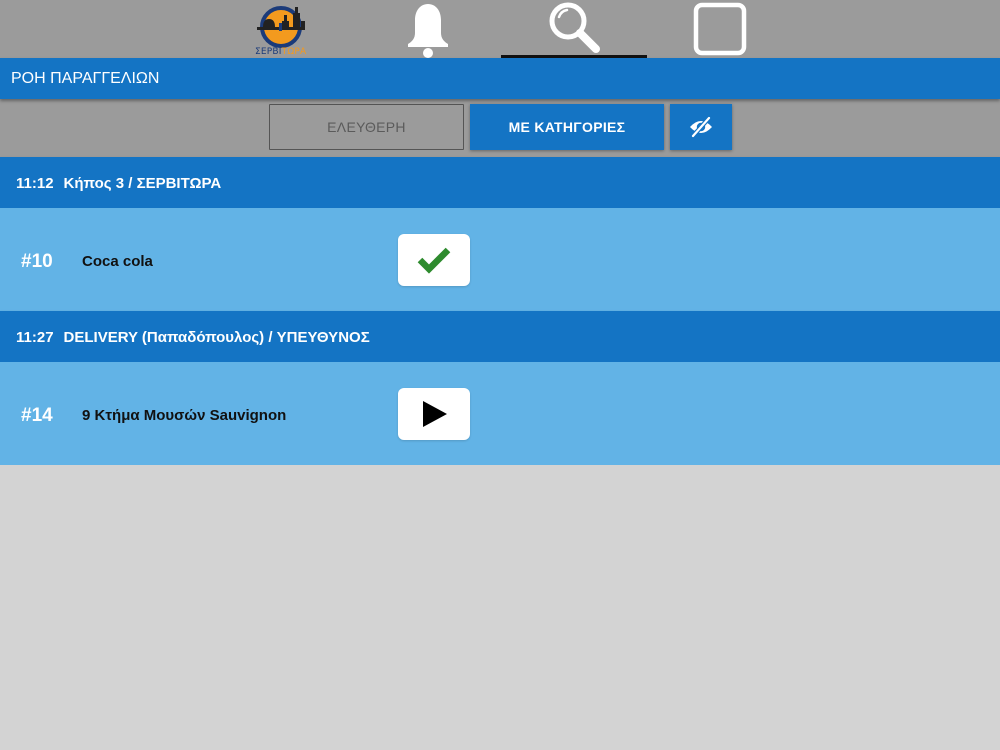  I want to click on bell-icon, so click(428, 31).